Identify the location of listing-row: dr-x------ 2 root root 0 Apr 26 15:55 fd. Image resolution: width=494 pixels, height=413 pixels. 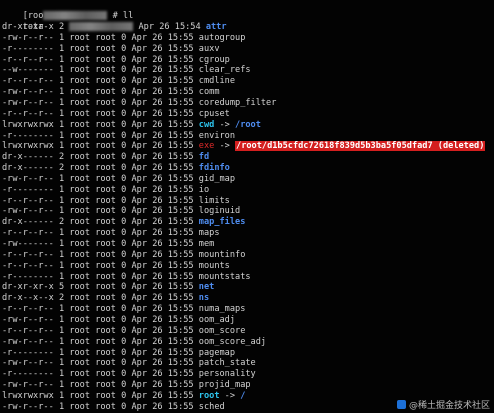
(105, 157).